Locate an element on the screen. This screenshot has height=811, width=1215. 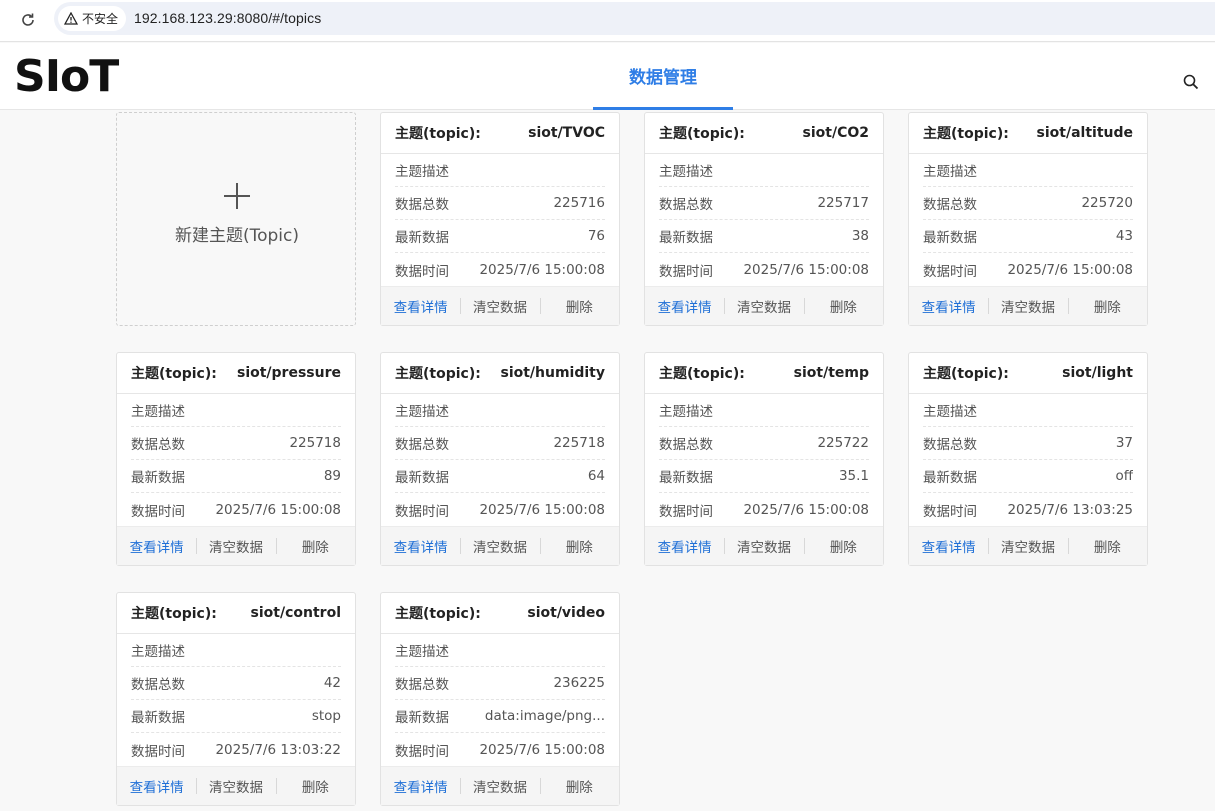
total-value: 37 is located at coordinates (1124, 443).